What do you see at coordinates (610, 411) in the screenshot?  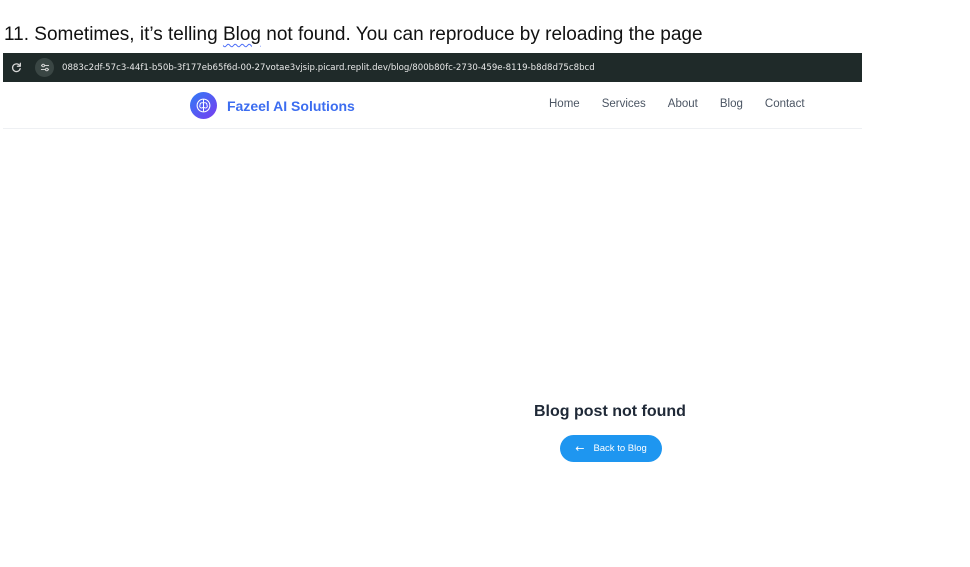 I see `not-found-heading: Blog post not found` at bounding box center [610, 411].